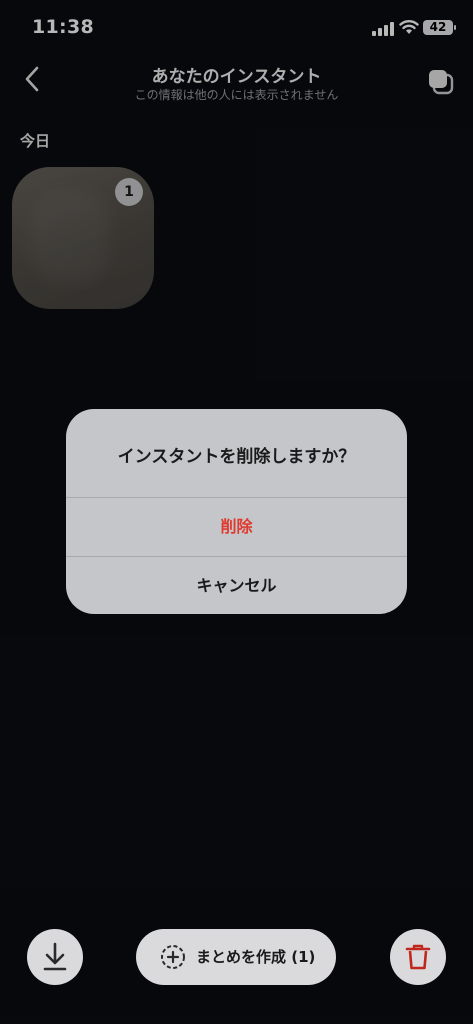 The width and height of the screenshot is (473, 1024). What do you see at coordinates (256, 957) in the screenshot?
I see `create-summary-label: まとめを作成 (1)` at bounding box center [256, 957].